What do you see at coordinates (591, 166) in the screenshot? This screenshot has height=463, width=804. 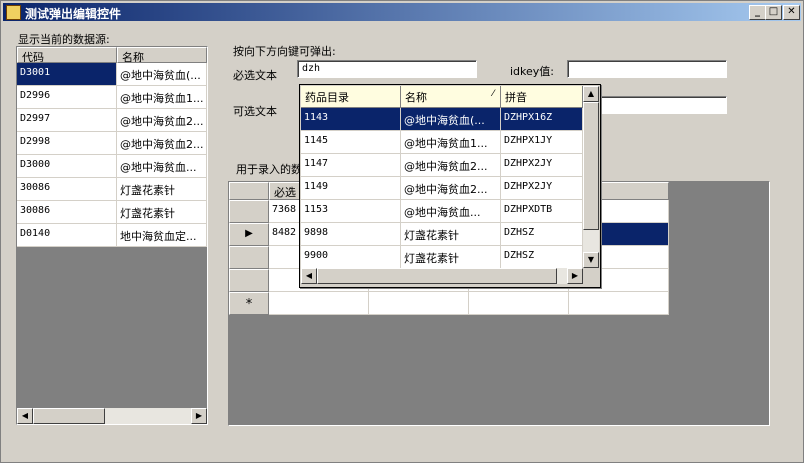 I see `popup-vscroll-thumb` at bounding box center [591, 166].